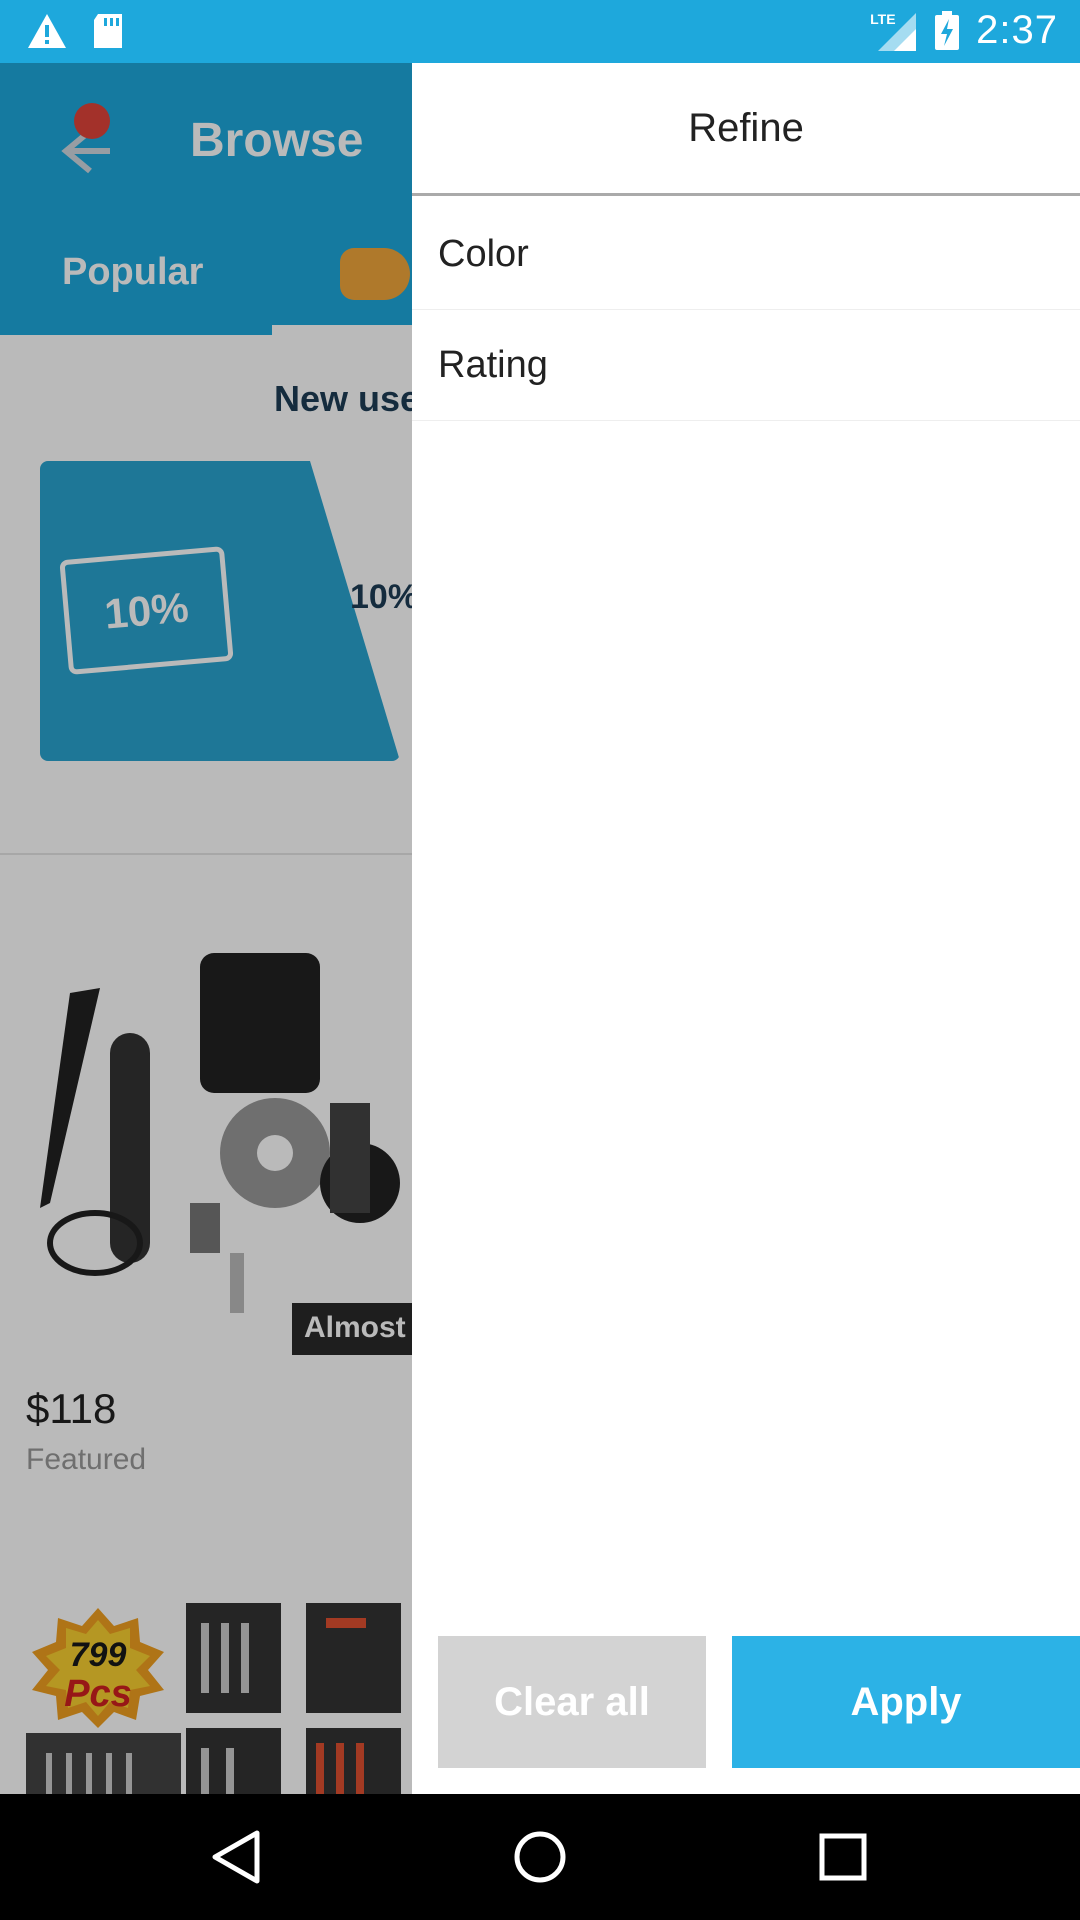  What do you see at coordinates (746, 254) in the screenshot?
I see `filter-color: Color` at bounding box center [746, 254].